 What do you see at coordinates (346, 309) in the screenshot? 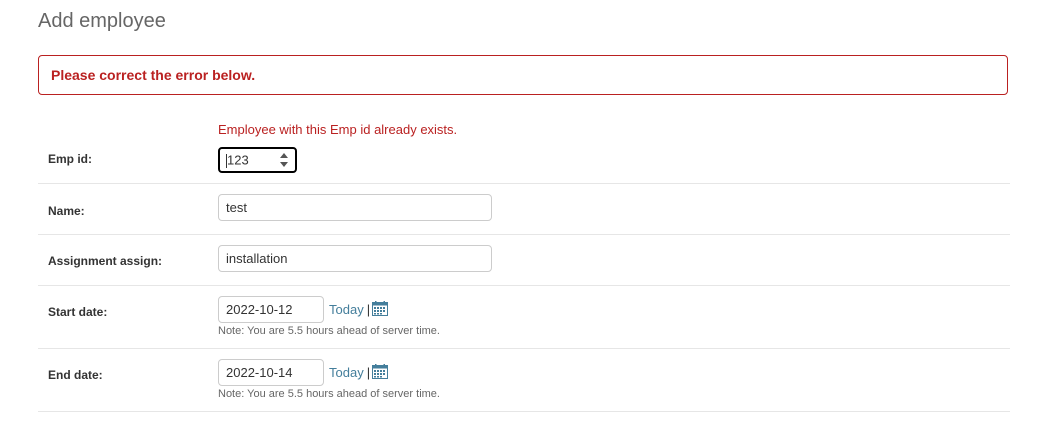
I see `start-date-today-link: Today` at bounding box center [346, 309].